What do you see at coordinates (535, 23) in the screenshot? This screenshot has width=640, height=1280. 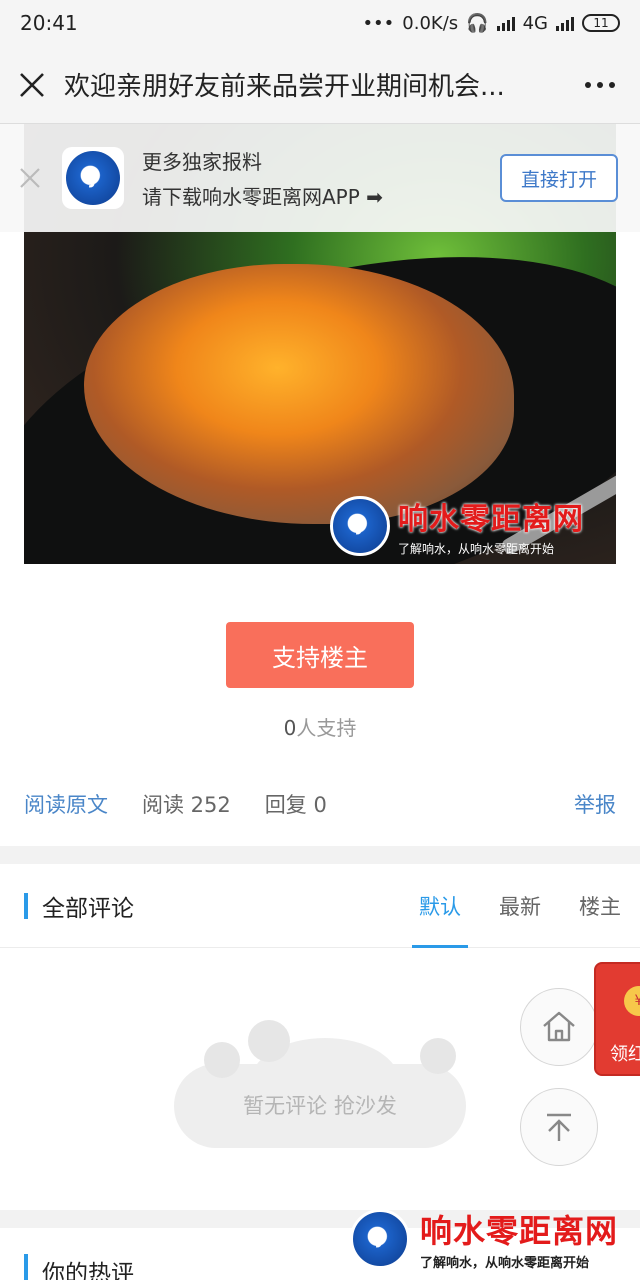 I see `network-type: 4G` at bounding box center [535, 23].